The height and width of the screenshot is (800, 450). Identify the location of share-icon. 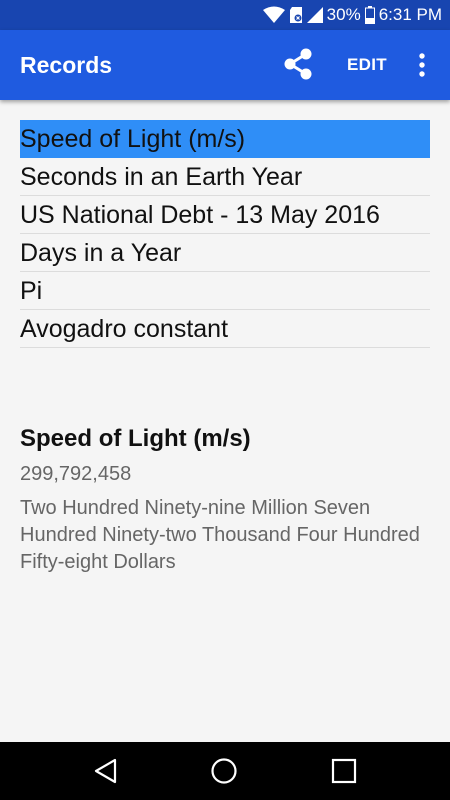
(298, 67).